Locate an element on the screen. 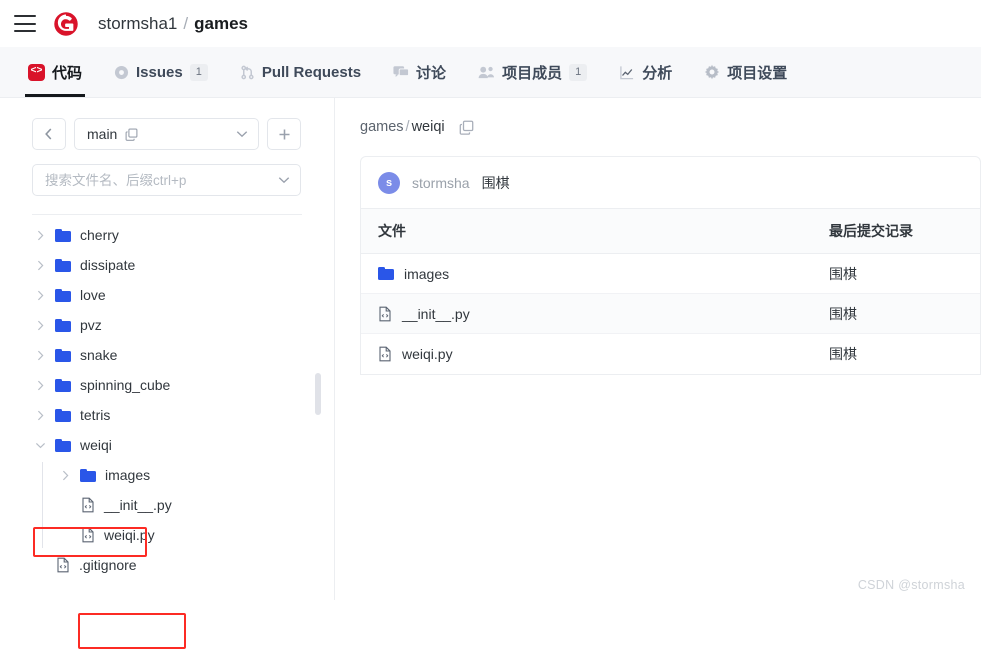  file-search-box is located at coordinates (166, 180).